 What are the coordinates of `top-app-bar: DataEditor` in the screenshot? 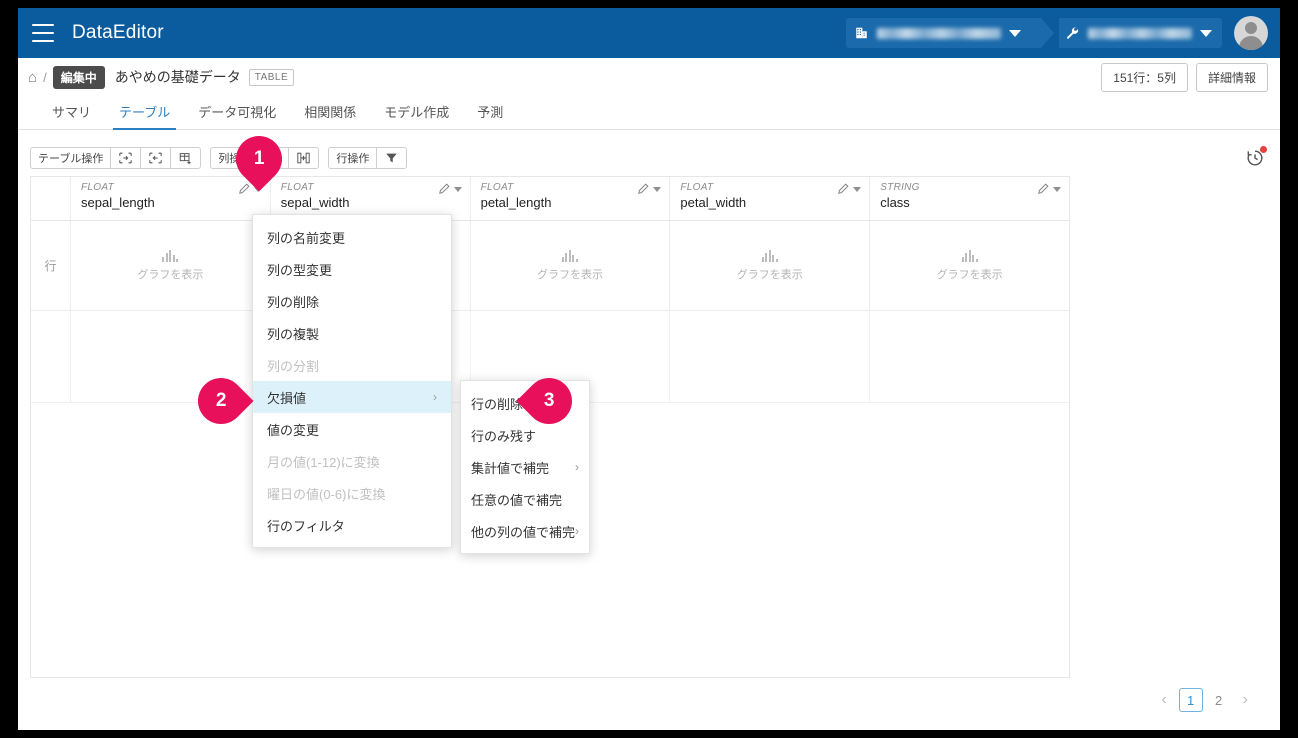 It's located at (649, 33).